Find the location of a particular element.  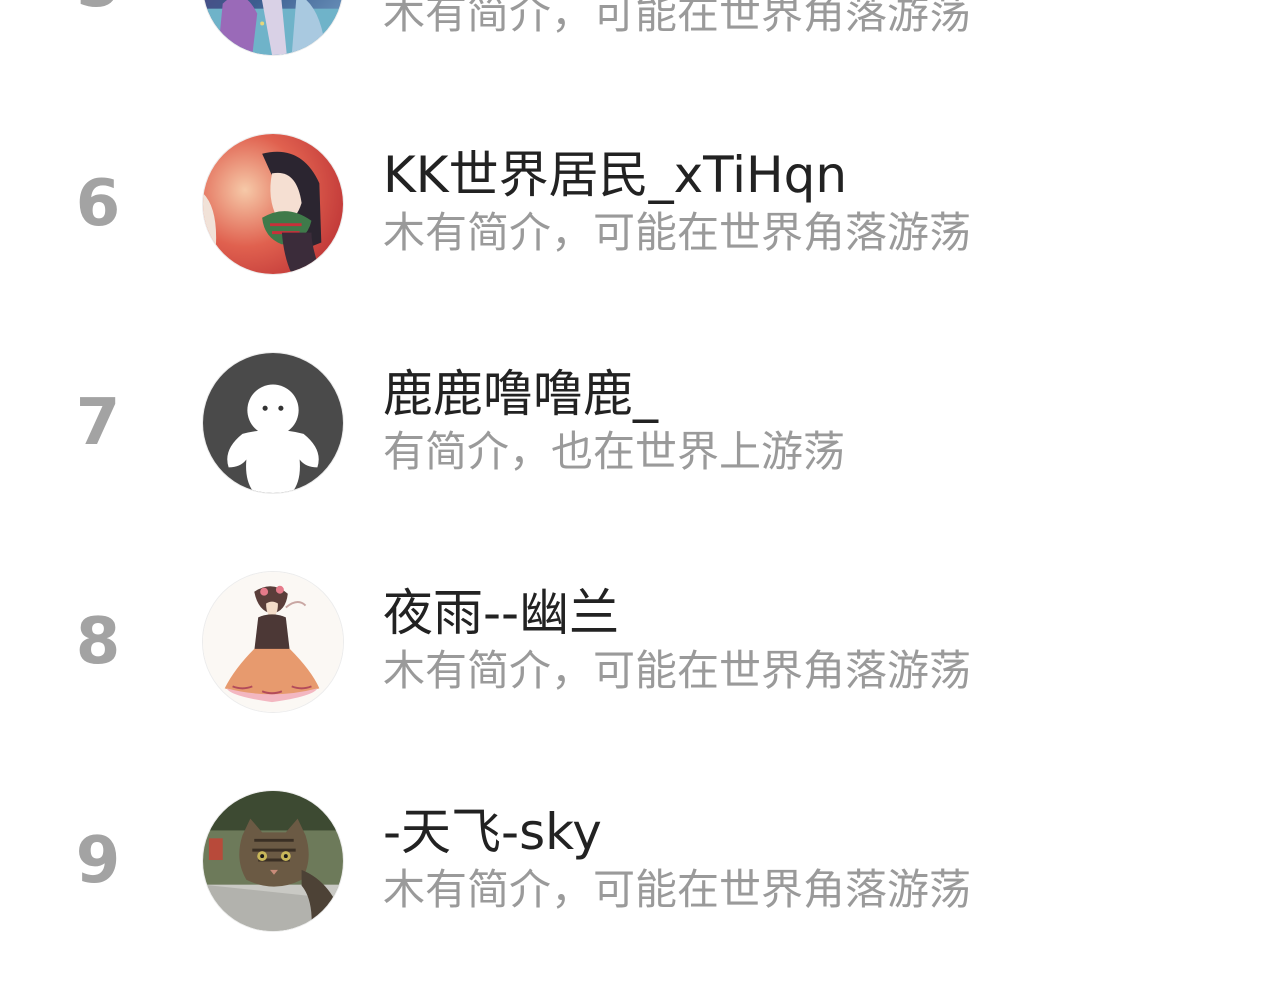

rank-number: 8 is located at coordinates (98, 642).